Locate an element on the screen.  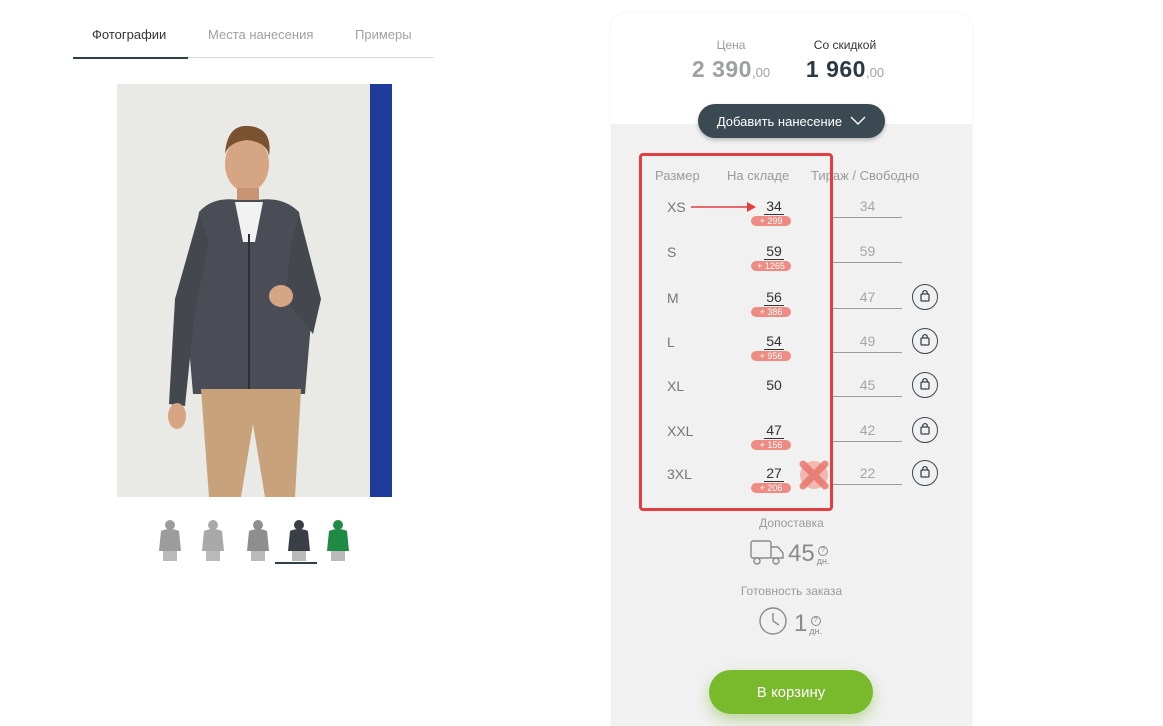
readiness-days: 1 is located at coordinates (801, 623).